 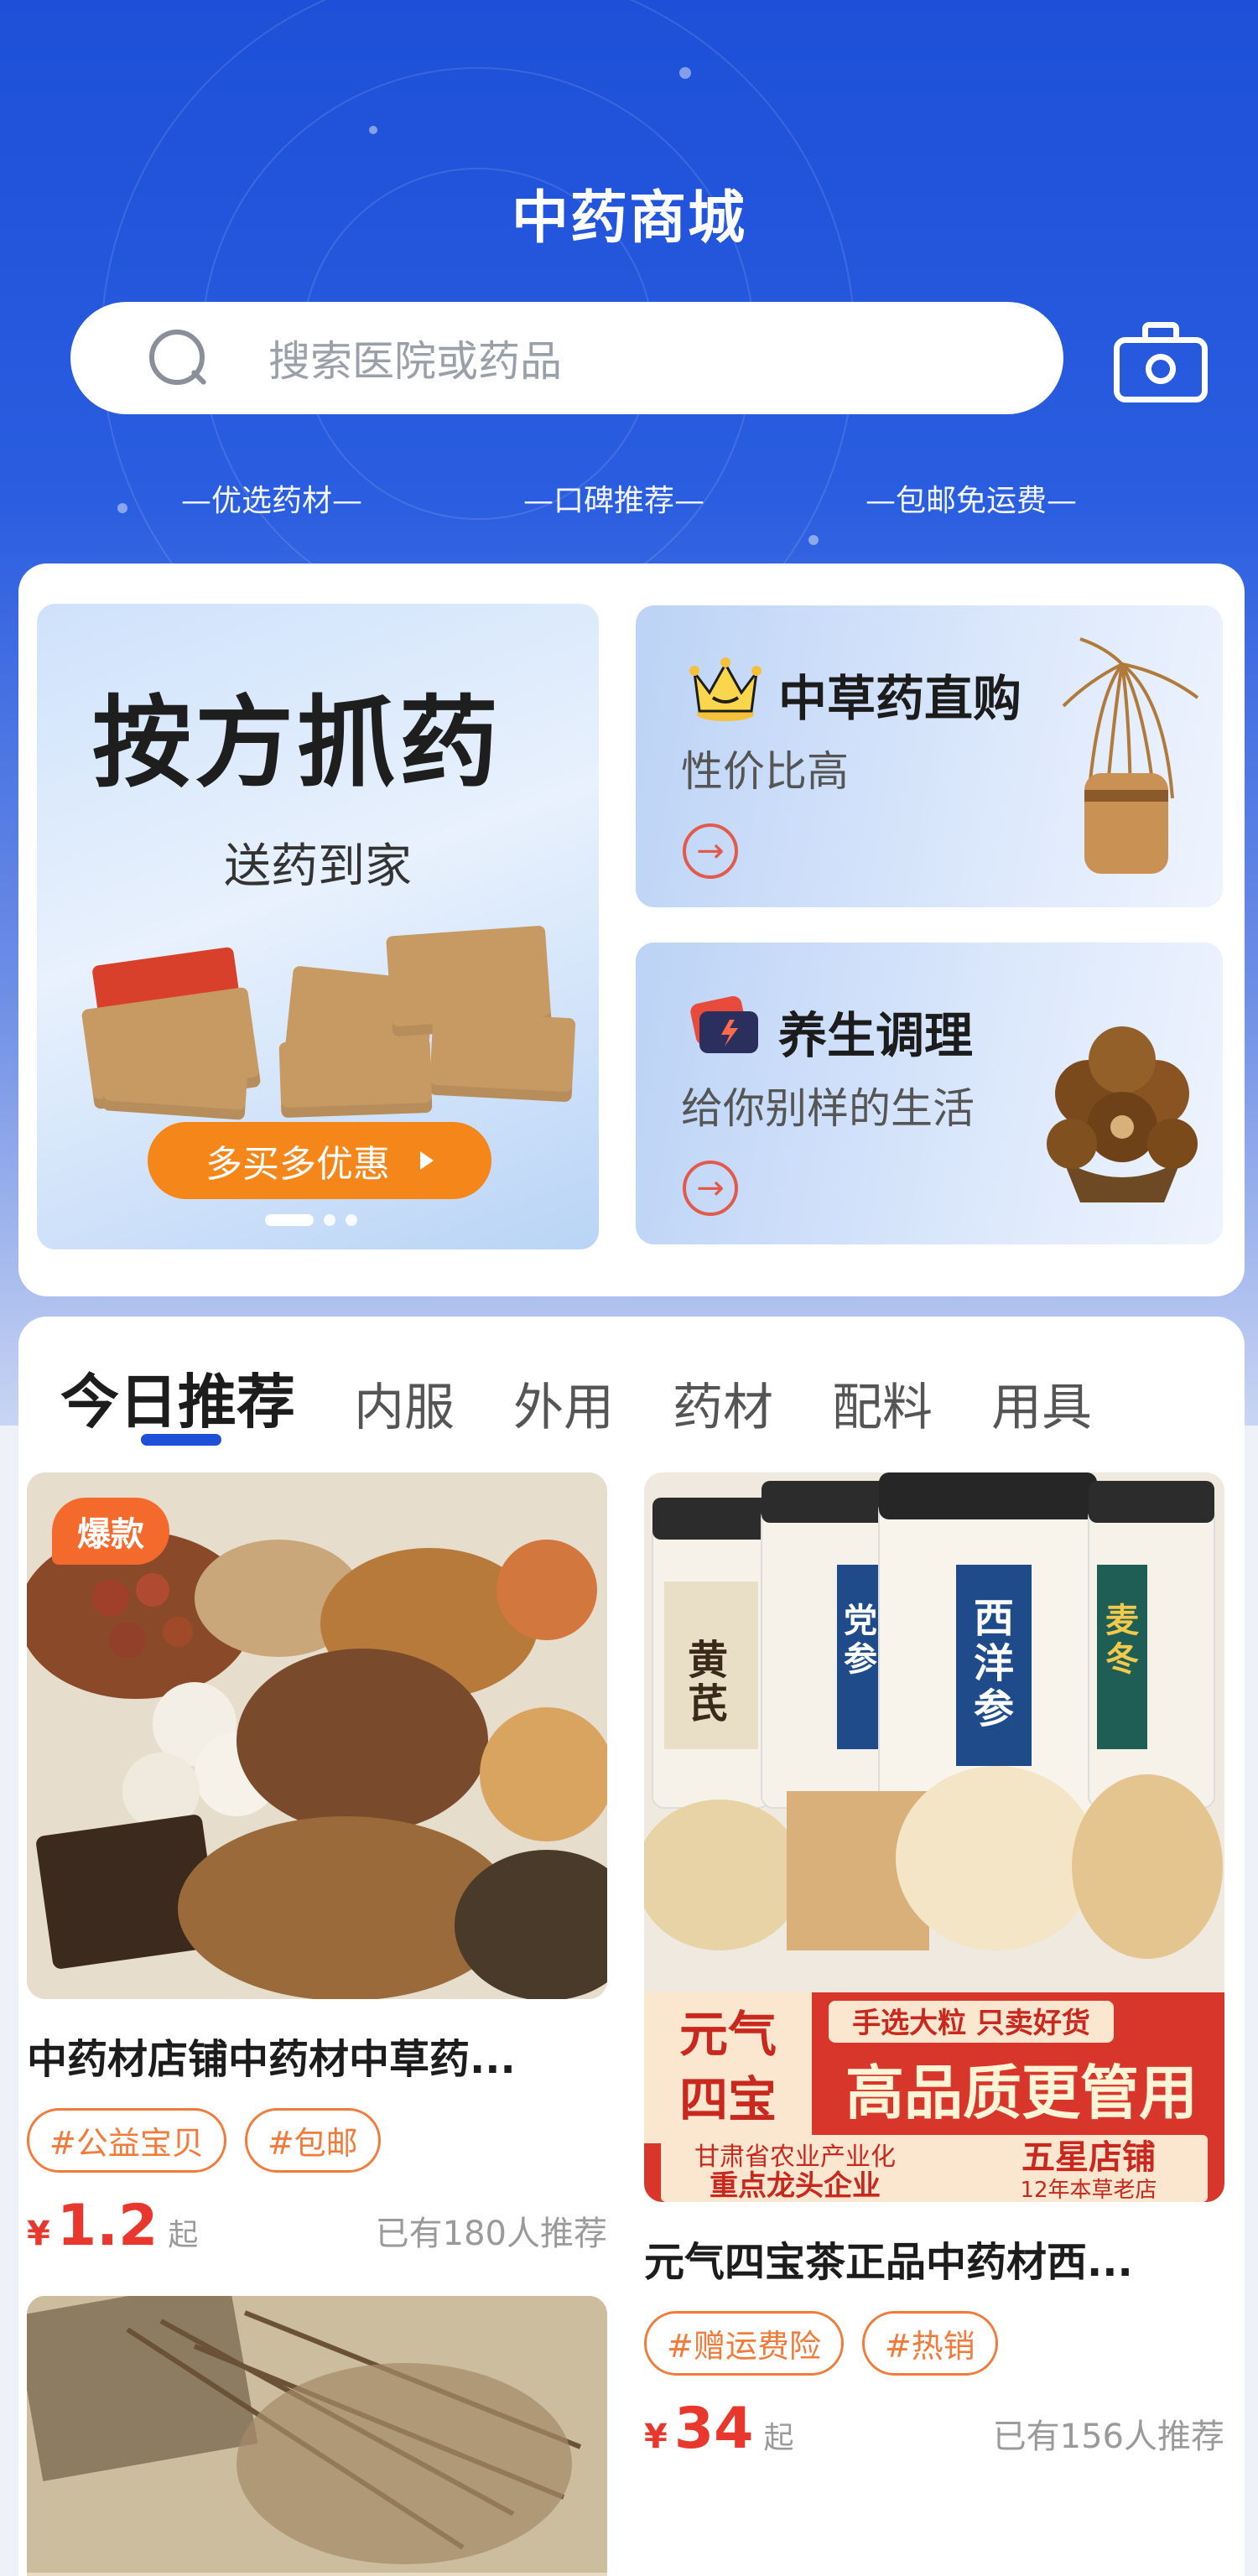 What do you see at coordinates (178, 358) in the screenshot?
I see `search-icon` at bounding box center [178, 358].